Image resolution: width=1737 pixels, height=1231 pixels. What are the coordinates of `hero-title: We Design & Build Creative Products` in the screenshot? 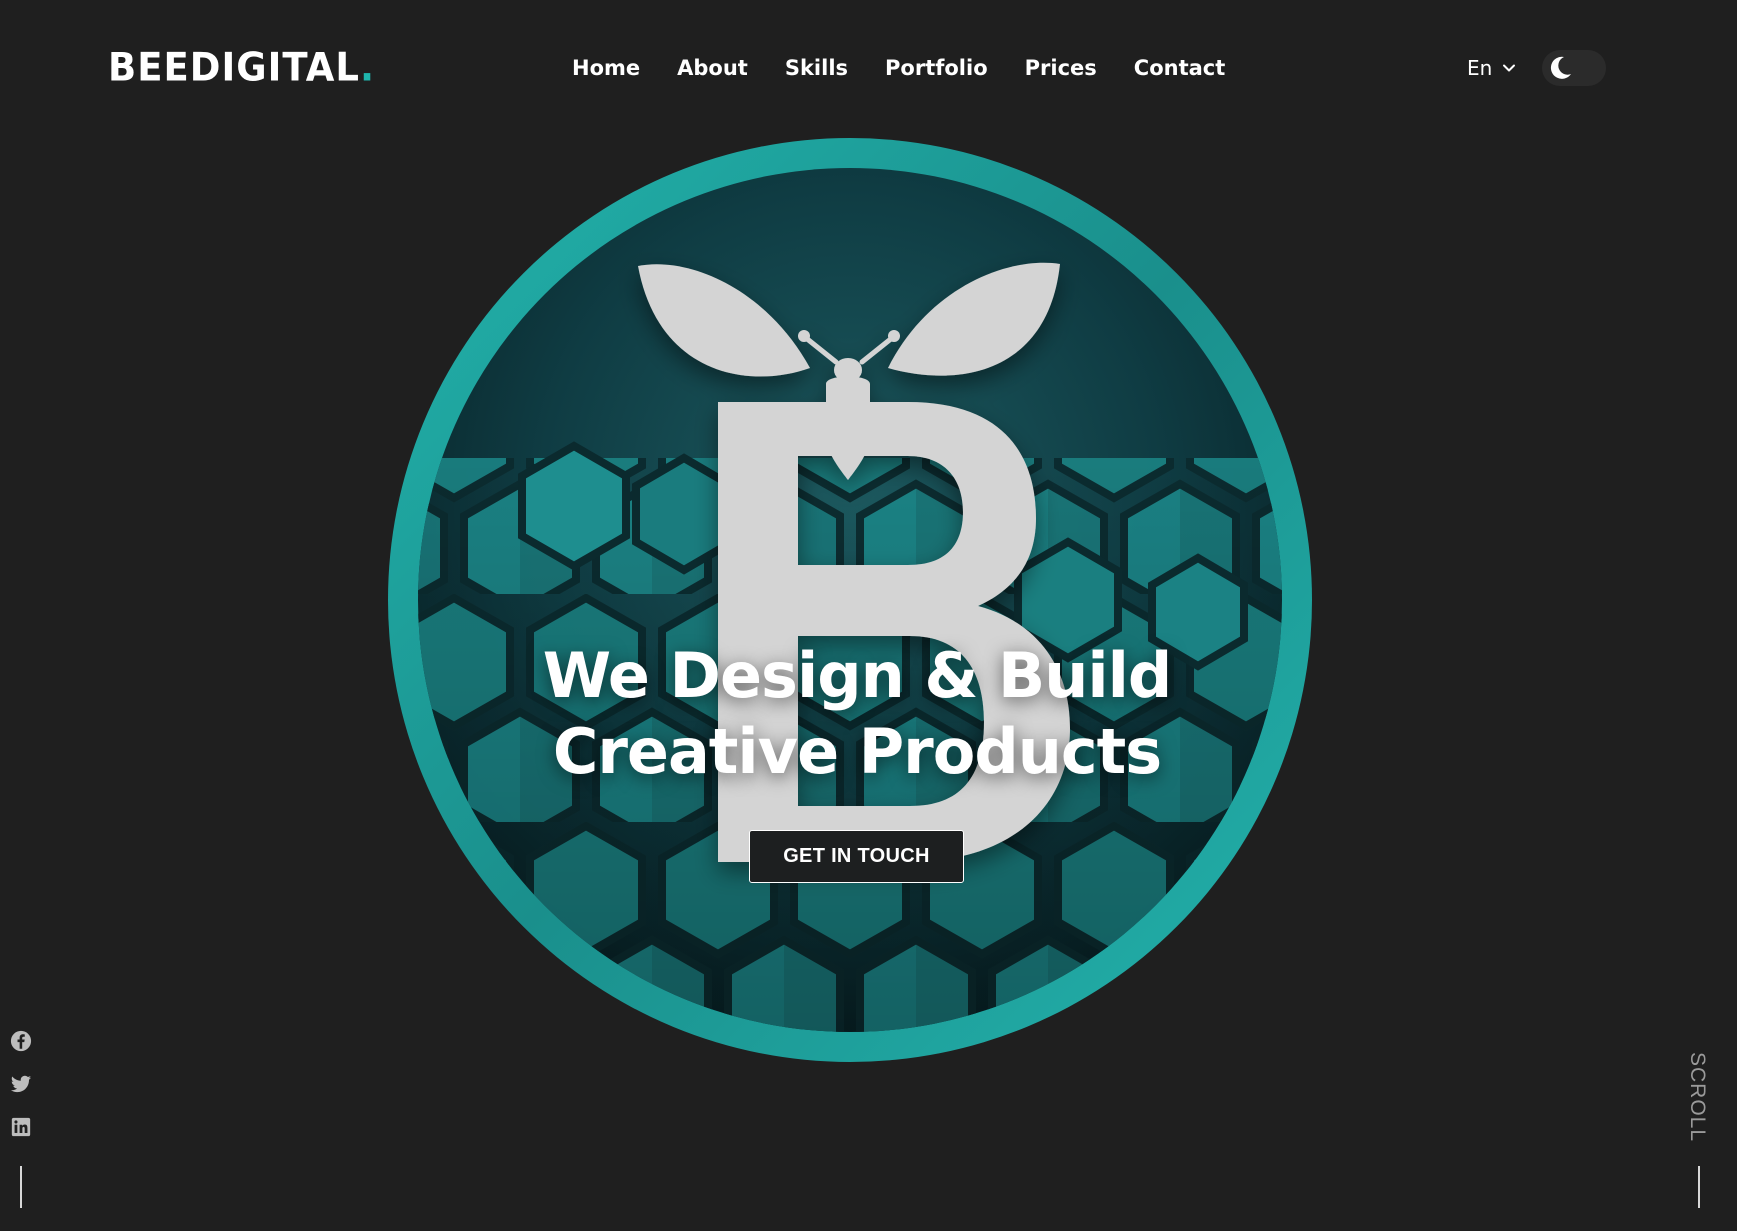 It's located at (857, 714).